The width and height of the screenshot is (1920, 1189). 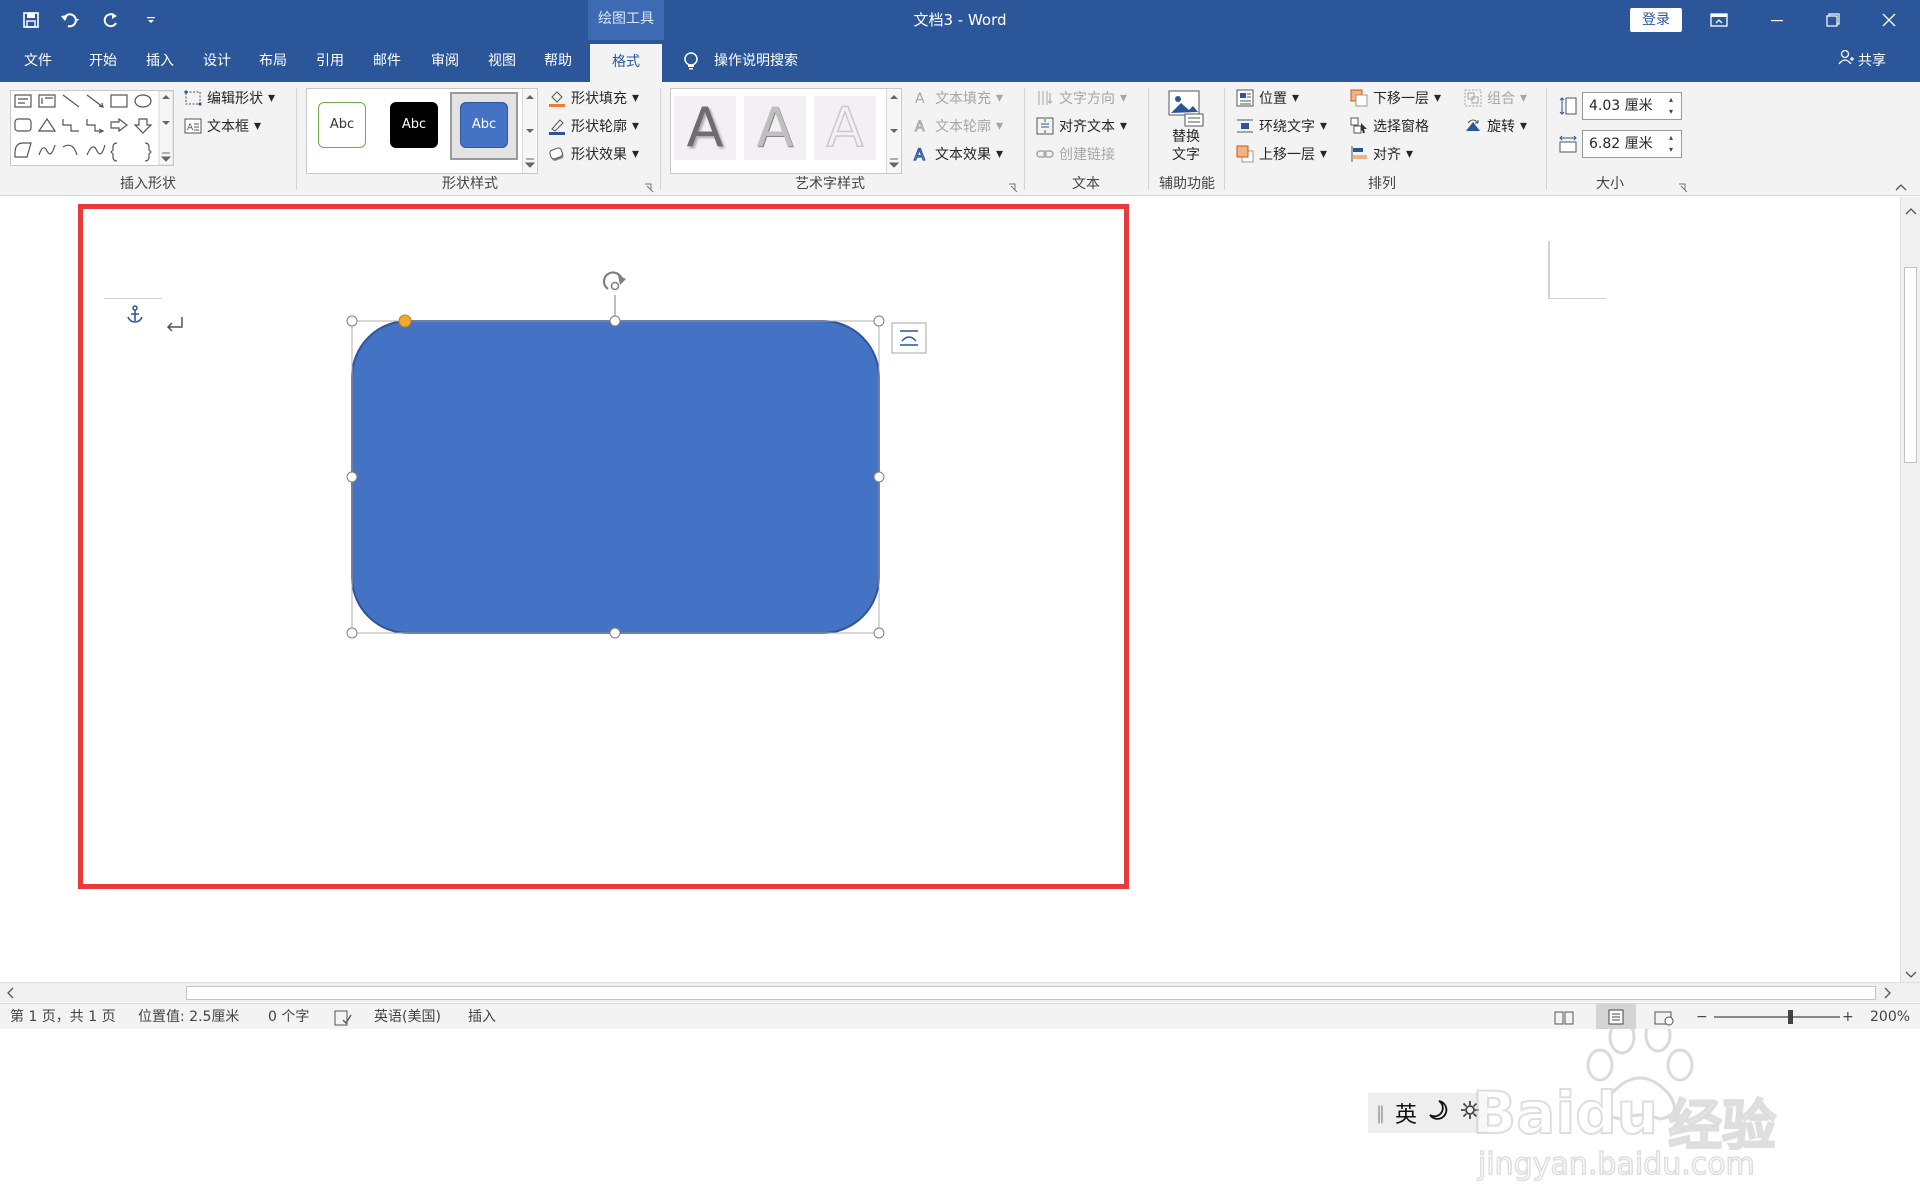 I want to click on collapse-ribbon-icon, so click(x=1901, y=188).